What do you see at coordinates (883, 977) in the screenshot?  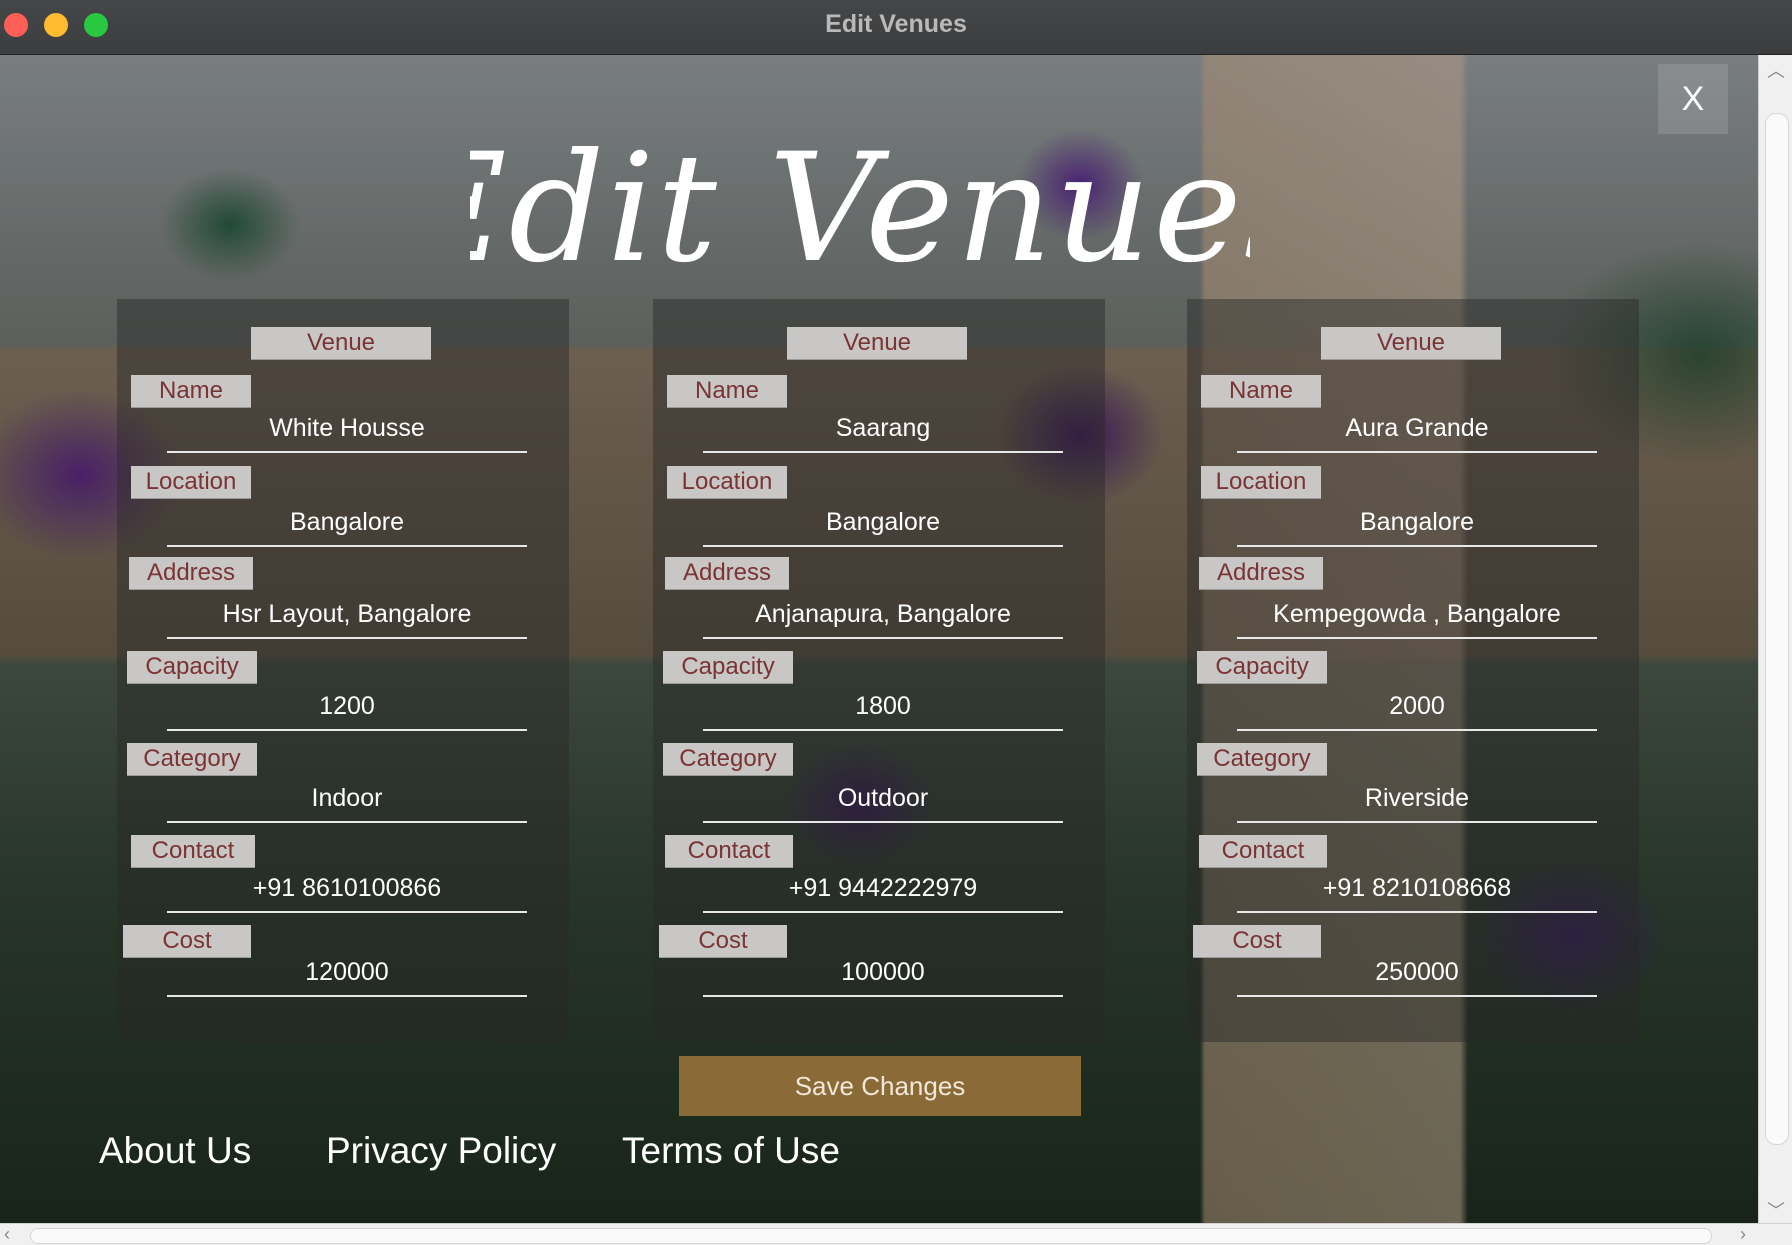 I see `cost-field: 100000` at bounding box center [883, 977].